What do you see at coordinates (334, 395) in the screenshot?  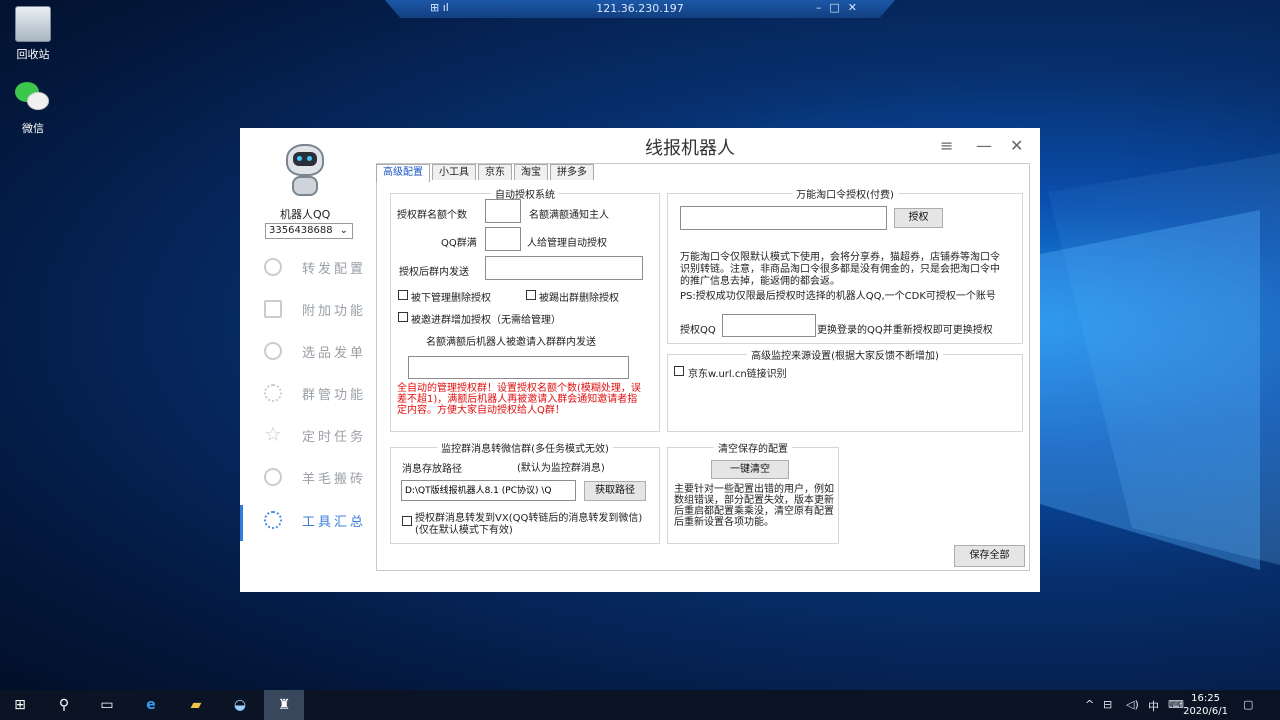 I see `nav-item-label: 群管功能` at bounding box center [334, 395].